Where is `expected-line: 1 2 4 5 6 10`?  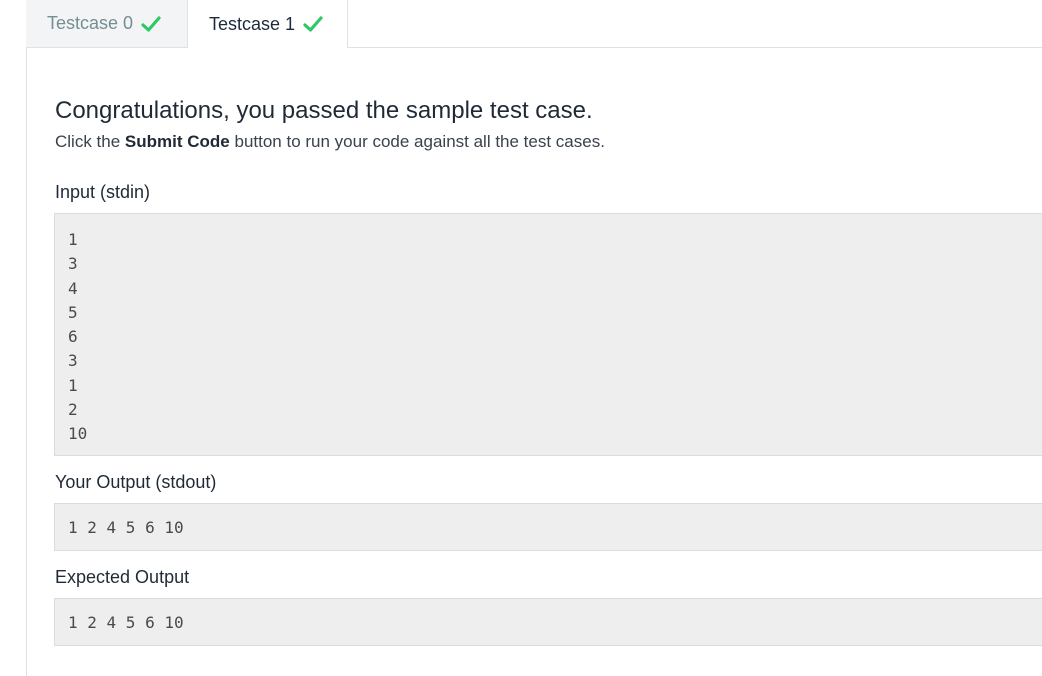
expected-line: 1 2 4 5 6 10 is located at coordinates (126, 622).